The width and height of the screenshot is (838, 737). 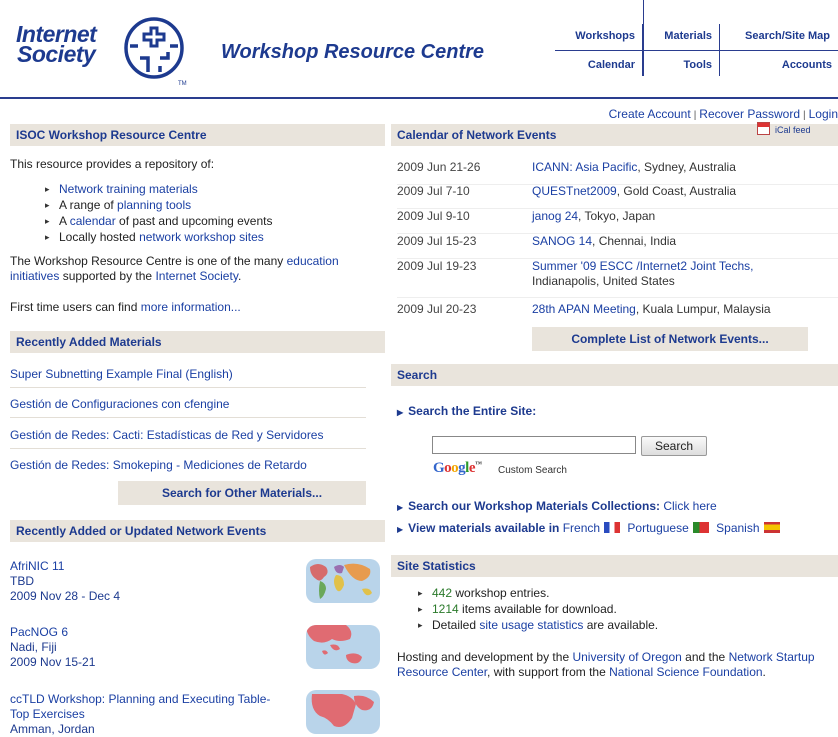 I want to click on list-item: Gestión de Configuraciones con cfengine, so click(x=188, y=404).